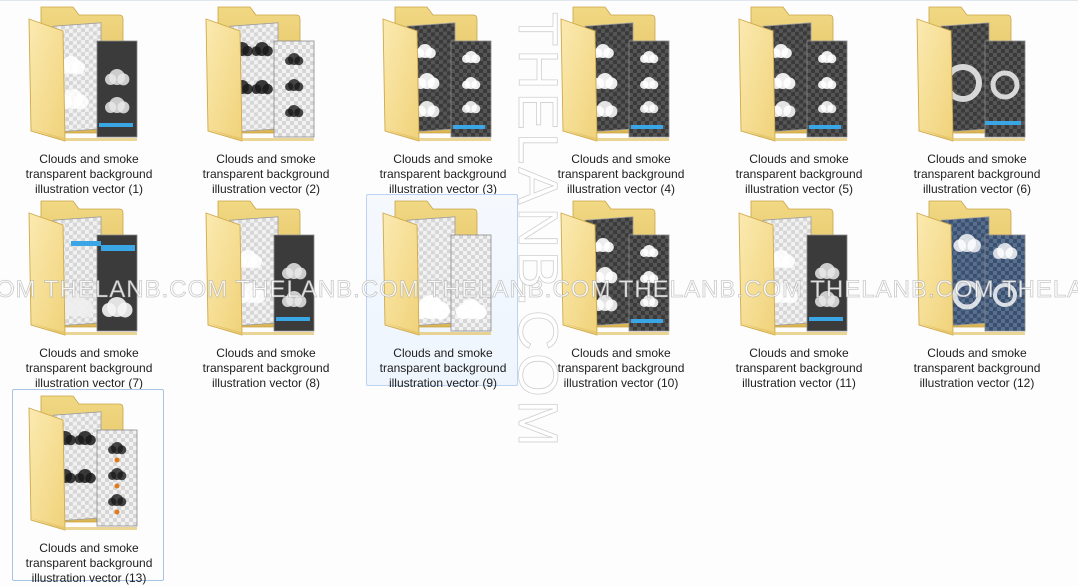  I want to click on folder-label-line: illustration vector (9), so click(443, 383).